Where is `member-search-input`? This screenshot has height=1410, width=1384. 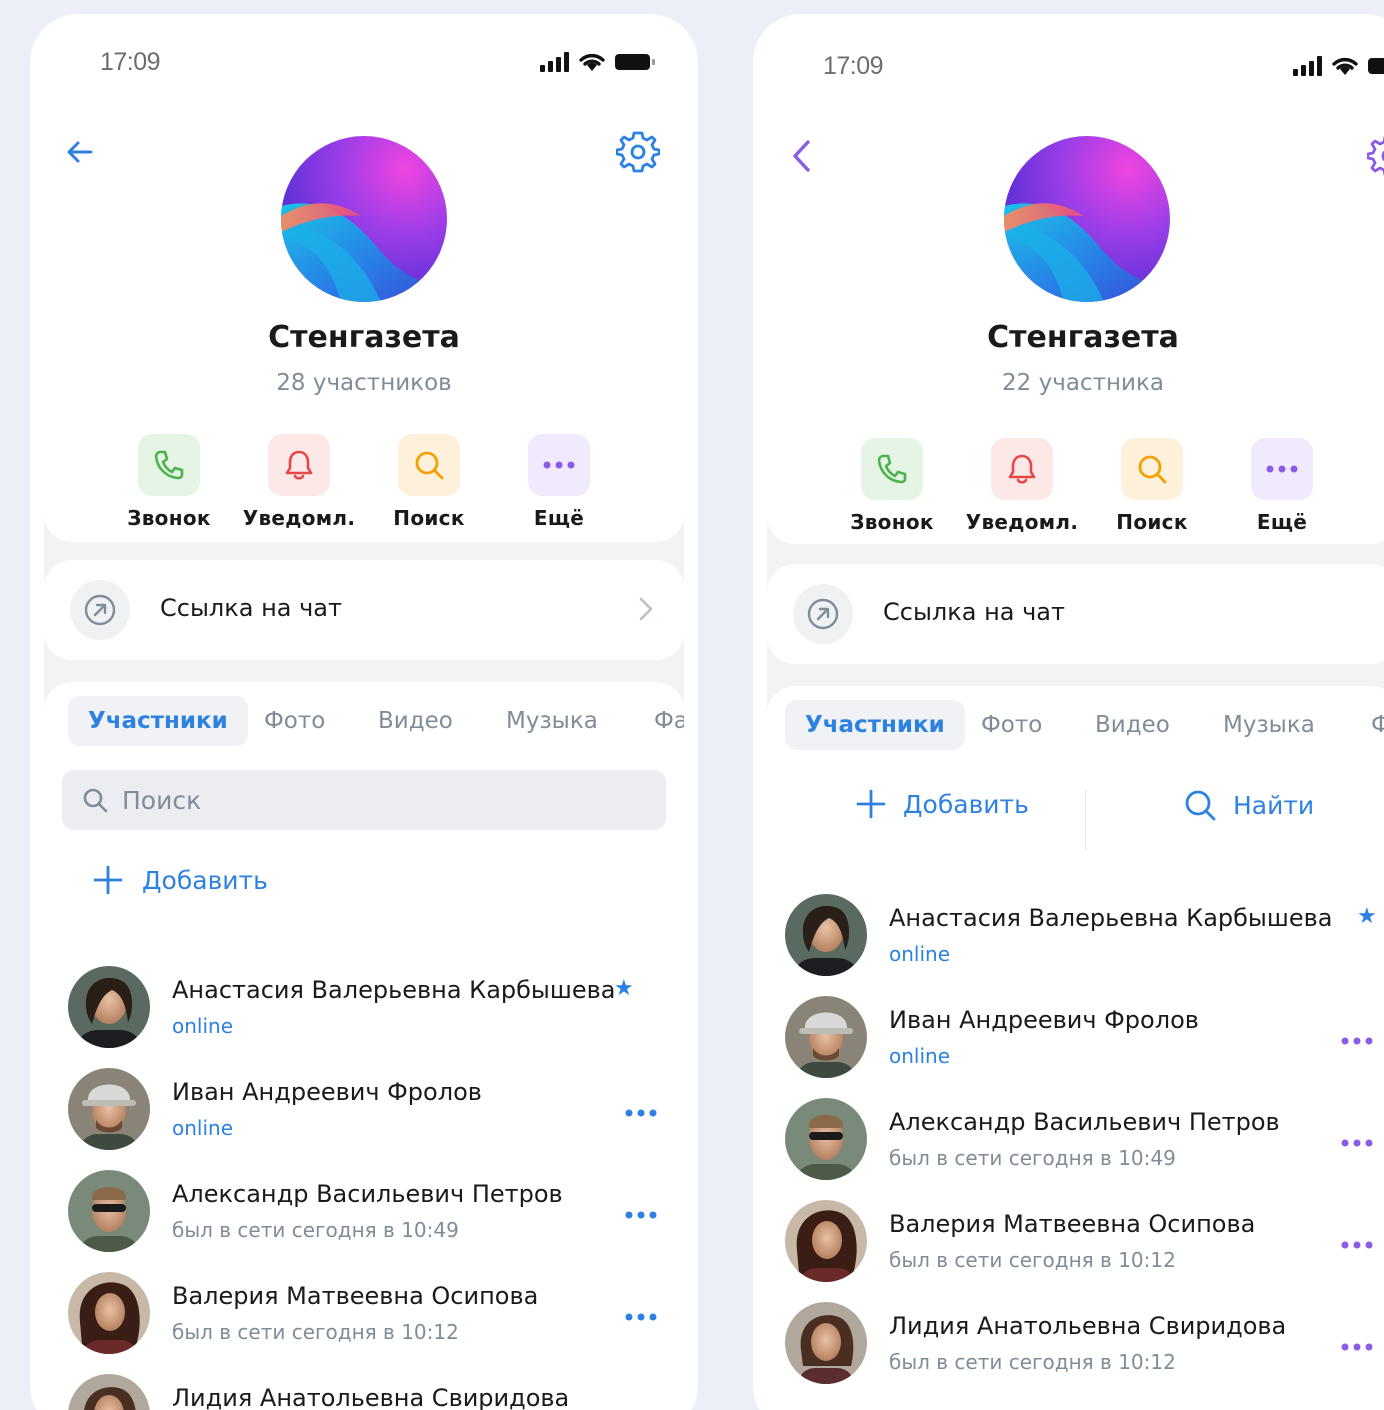 member-search-input is located at coordinates (356, 800).